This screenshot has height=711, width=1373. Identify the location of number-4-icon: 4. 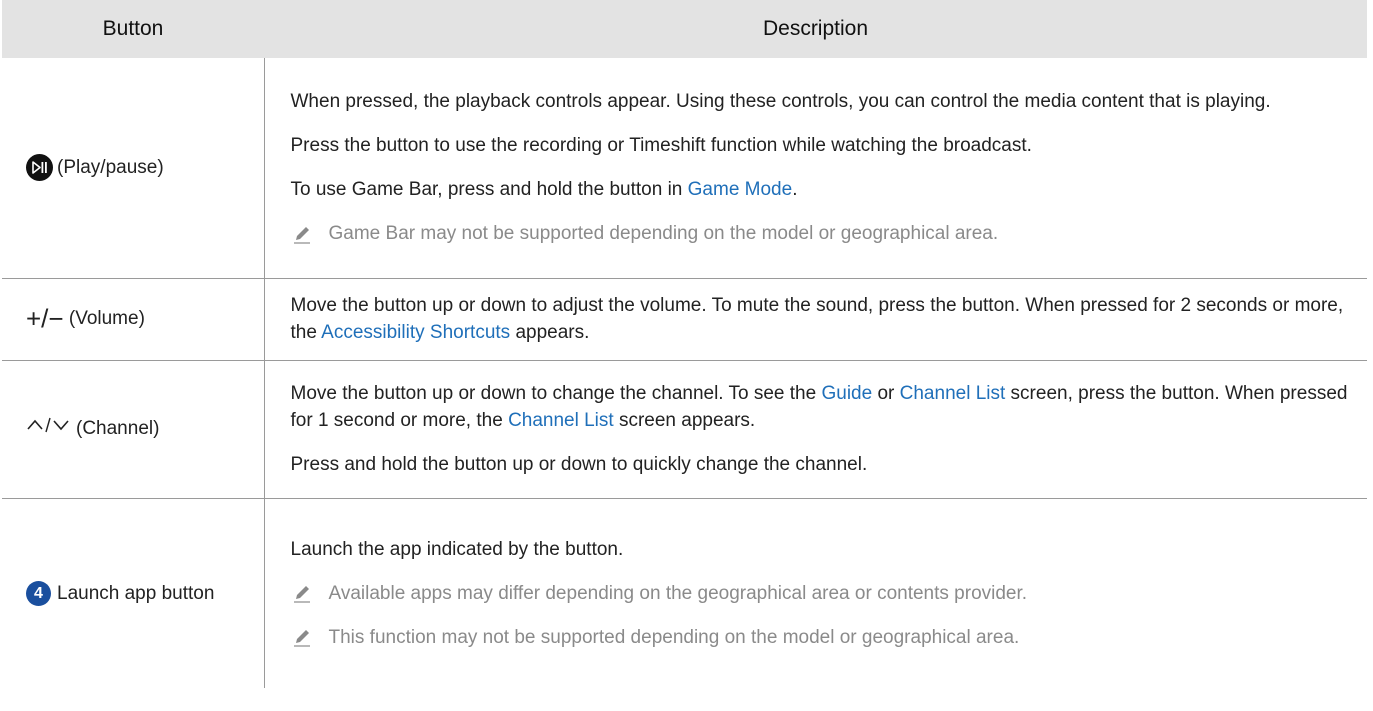
(38, 594).